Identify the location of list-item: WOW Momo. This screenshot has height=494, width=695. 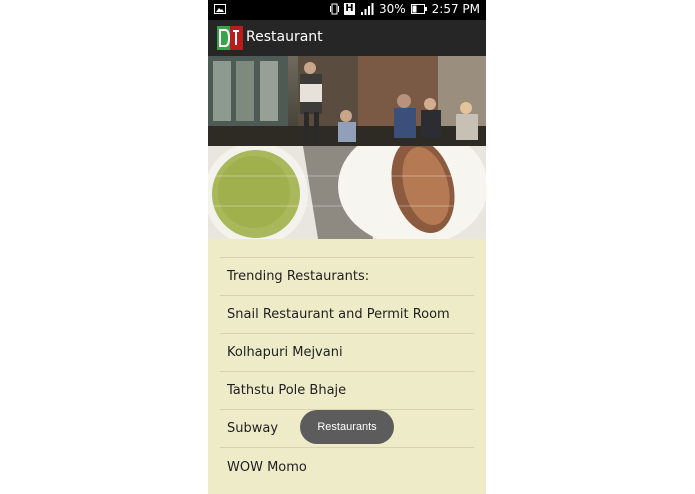
(347, 467).